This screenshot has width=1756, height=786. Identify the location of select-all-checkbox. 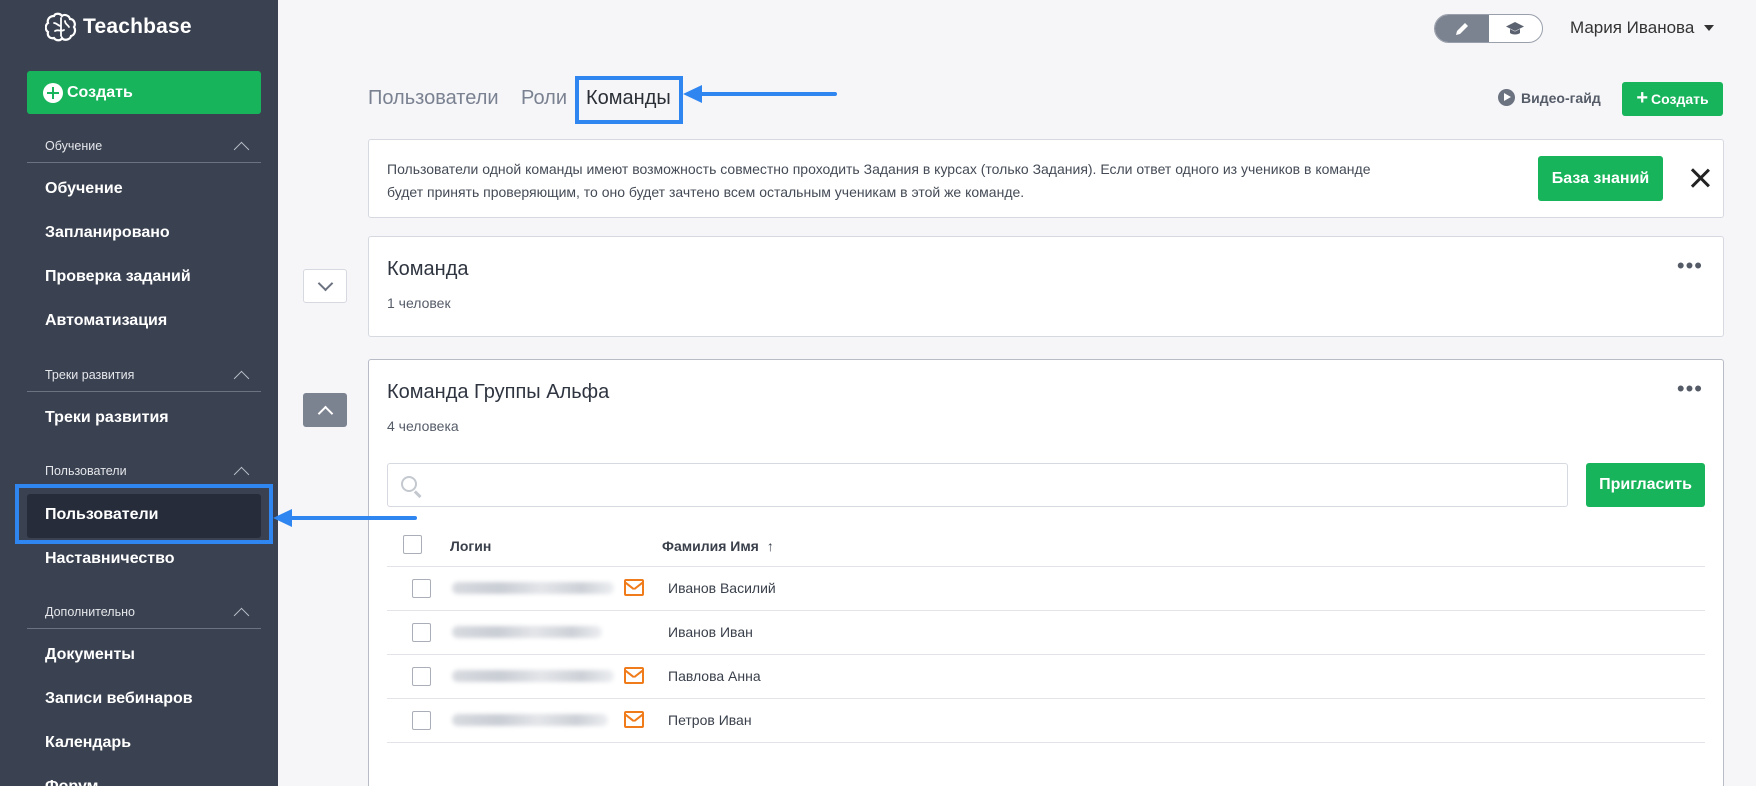
(412, 544).